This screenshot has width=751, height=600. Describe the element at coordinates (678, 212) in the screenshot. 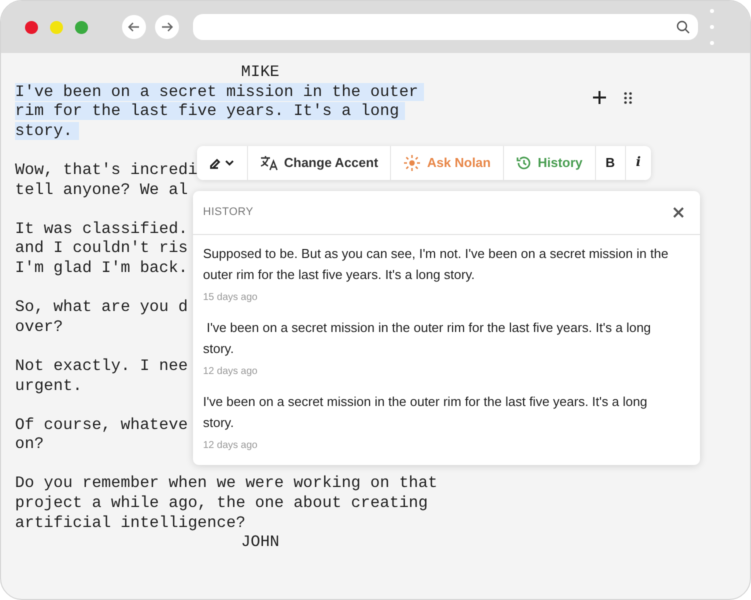

I see `close-icon` at that location.